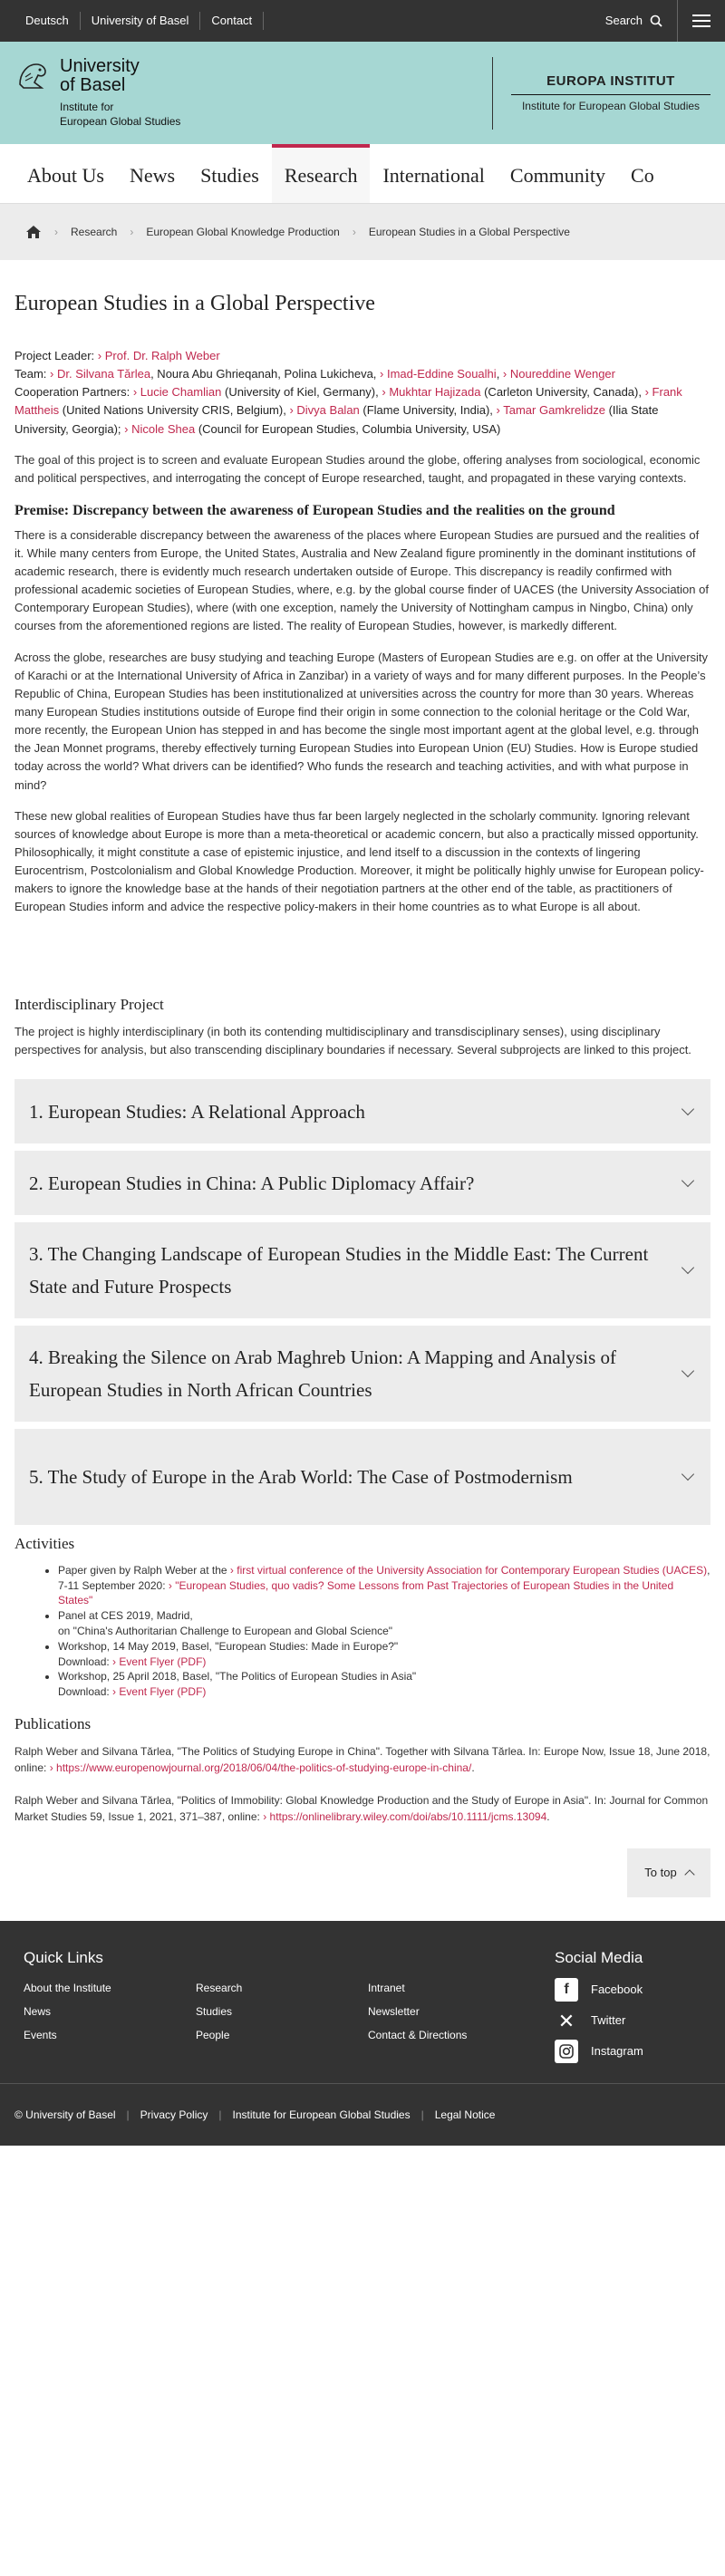 This screenshot has width=725, height=2576. What do you see at coordinates (548, 1816) in the screenshot?
I see `publication-end: .` at bounding box center [548, 1816].